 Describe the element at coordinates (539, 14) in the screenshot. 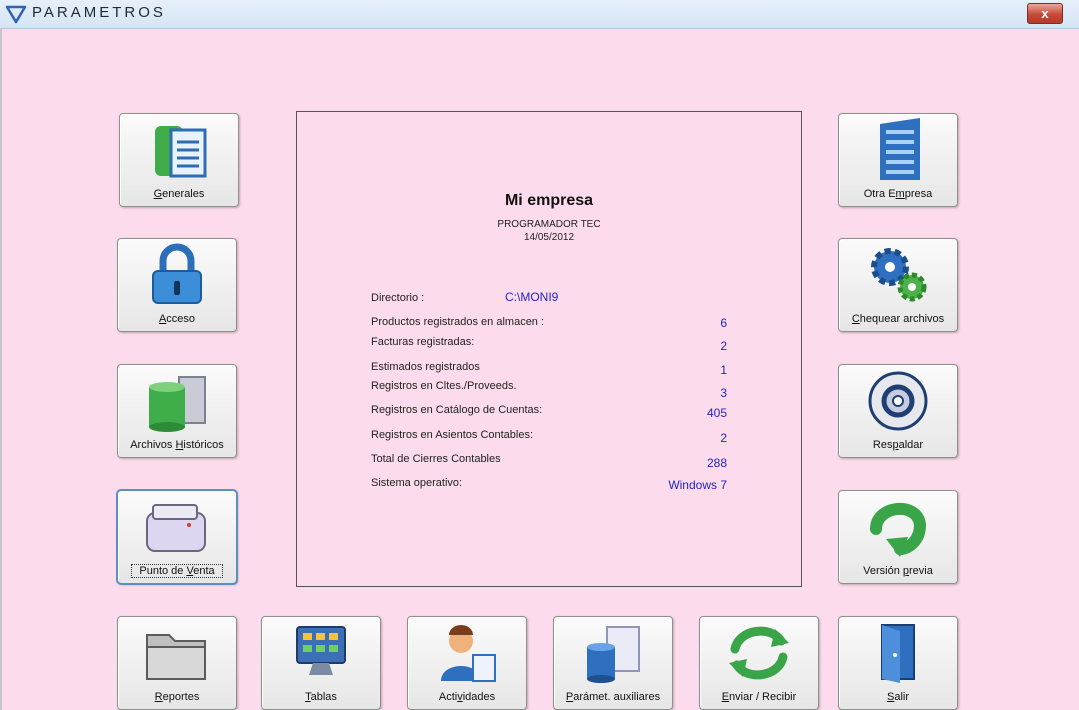

I see `title-bar: PARAMETROS x` at that location.